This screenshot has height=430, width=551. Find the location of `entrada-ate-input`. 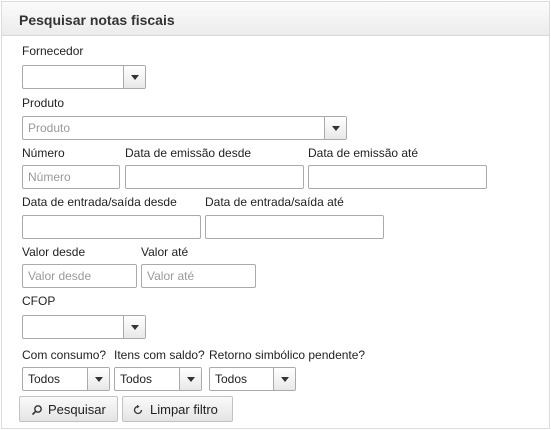

entrada-ate-input is located at coordinates (294, 227).